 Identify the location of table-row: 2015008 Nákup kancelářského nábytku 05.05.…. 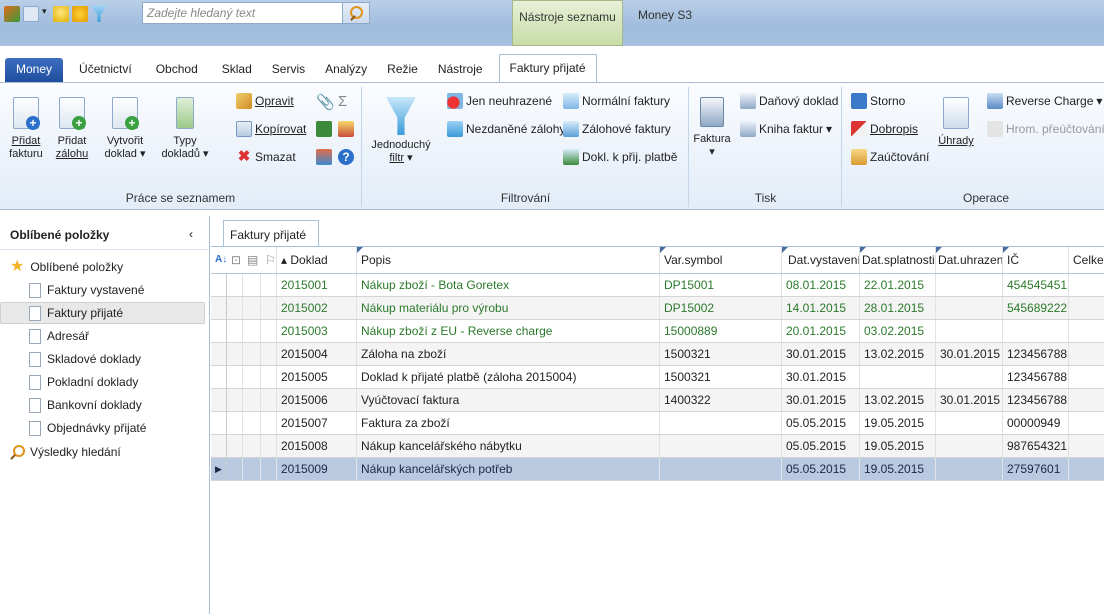
(657, 446).